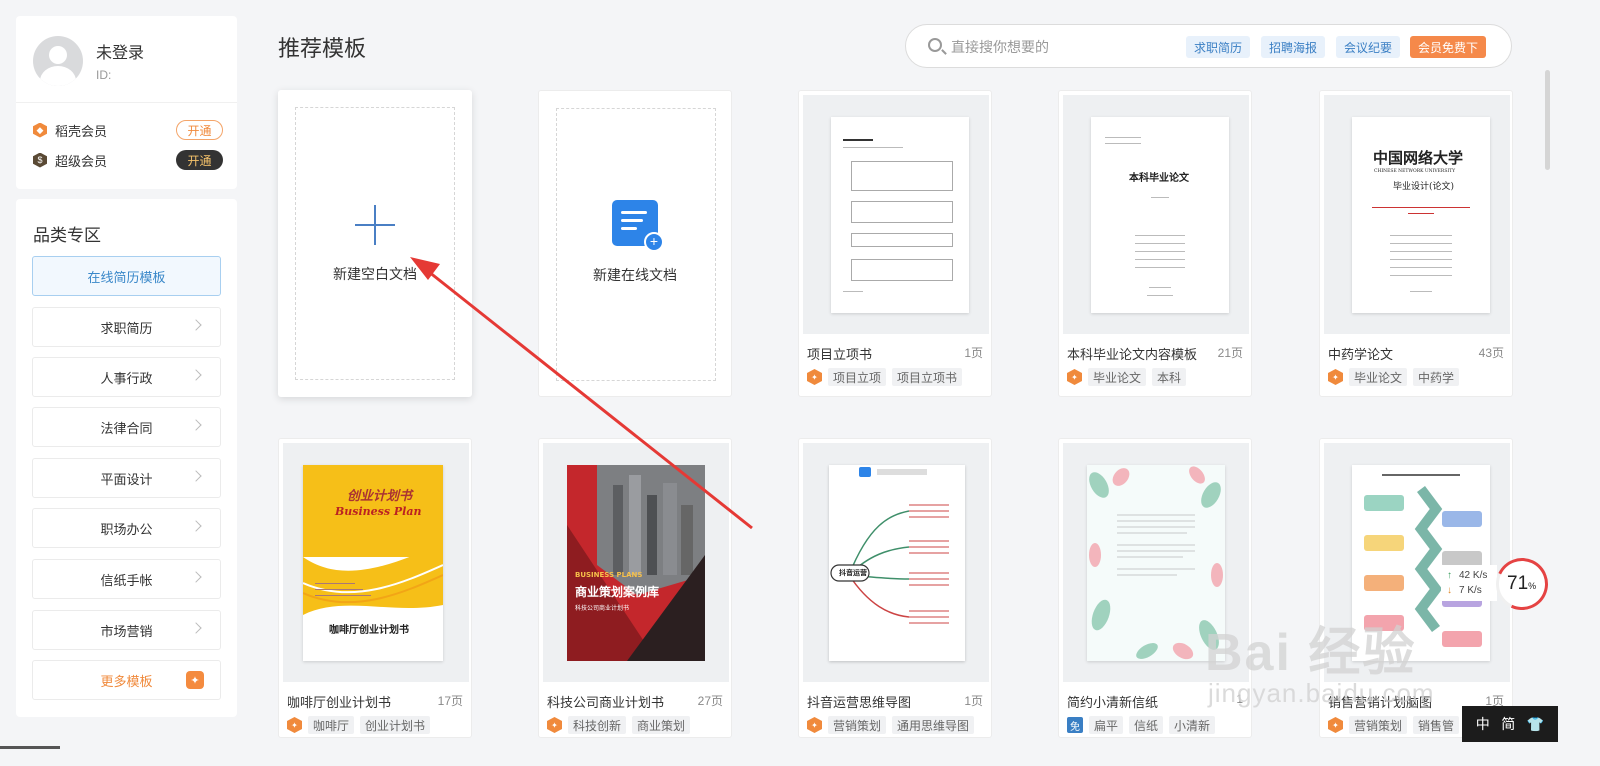  Describe the element at coordinates (933, 725) in the screenshot. I see `template-tag: 通用思维导图` at that location.